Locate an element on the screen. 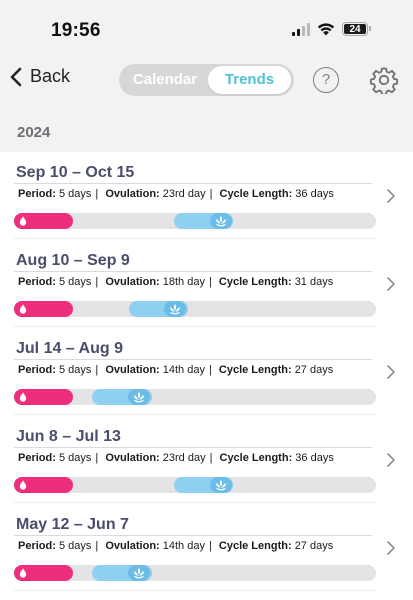 The image size is (413, 600). cycle-length-value: 31 days is located at coordinates (314, 282).